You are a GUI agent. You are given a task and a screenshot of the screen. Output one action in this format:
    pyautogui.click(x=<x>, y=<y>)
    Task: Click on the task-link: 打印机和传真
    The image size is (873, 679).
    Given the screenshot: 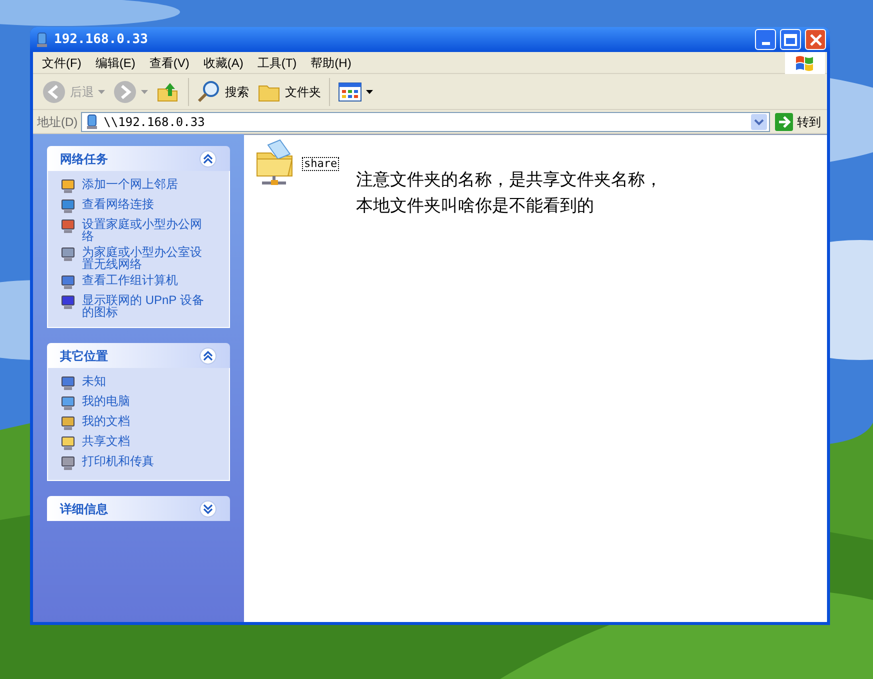 What is the action you would take?
    pyautogui.click(x=145, y=461)
    